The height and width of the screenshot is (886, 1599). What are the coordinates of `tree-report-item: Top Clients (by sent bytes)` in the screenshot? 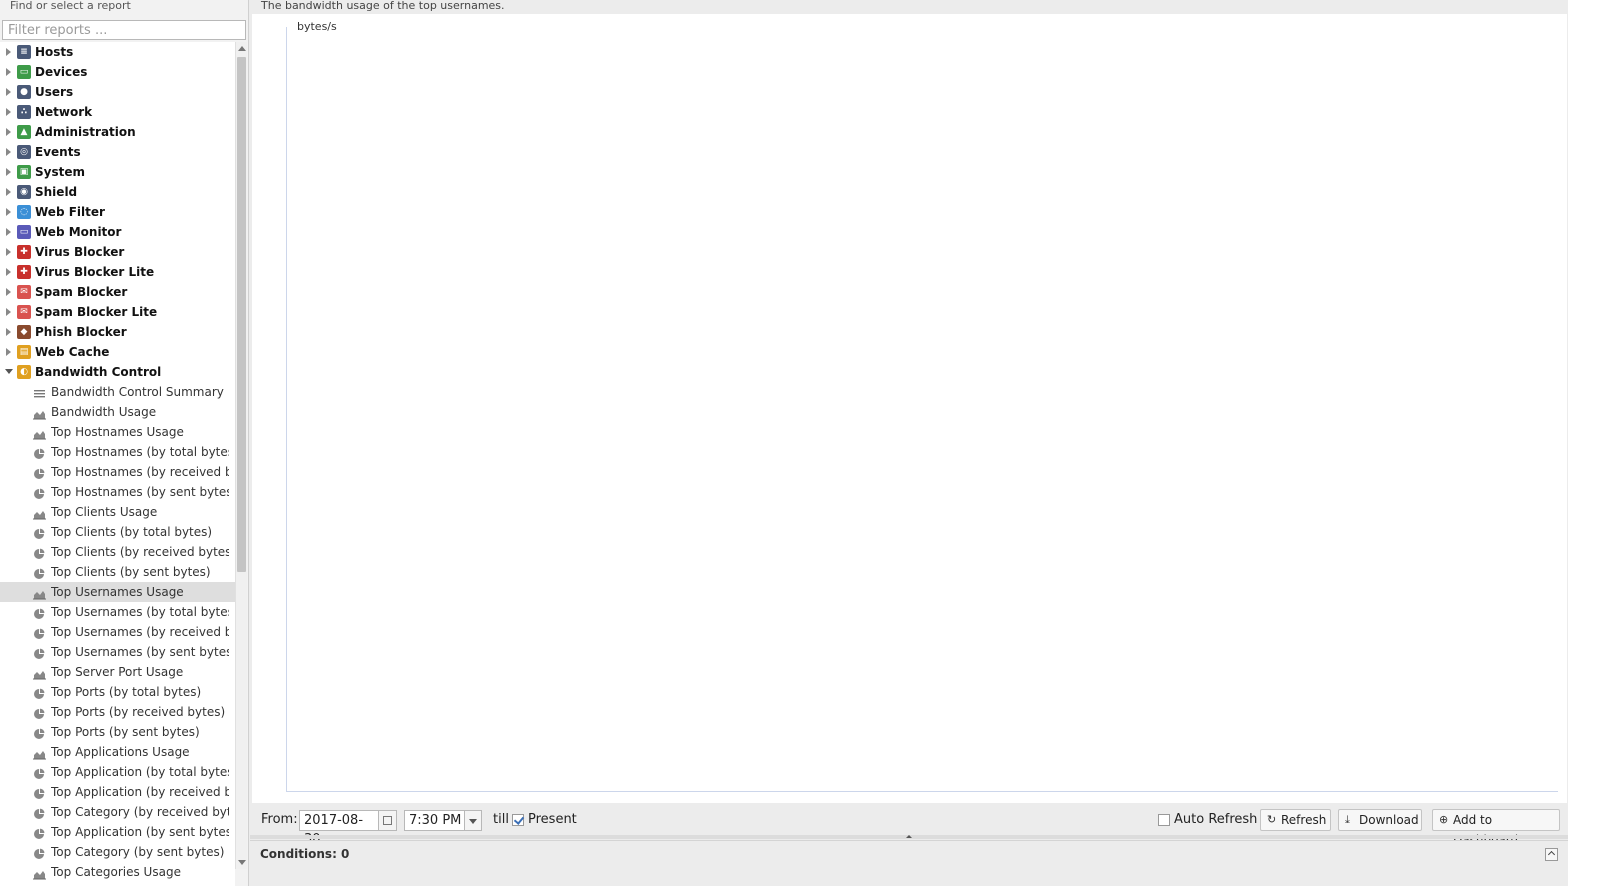 It's located at (117, 572).